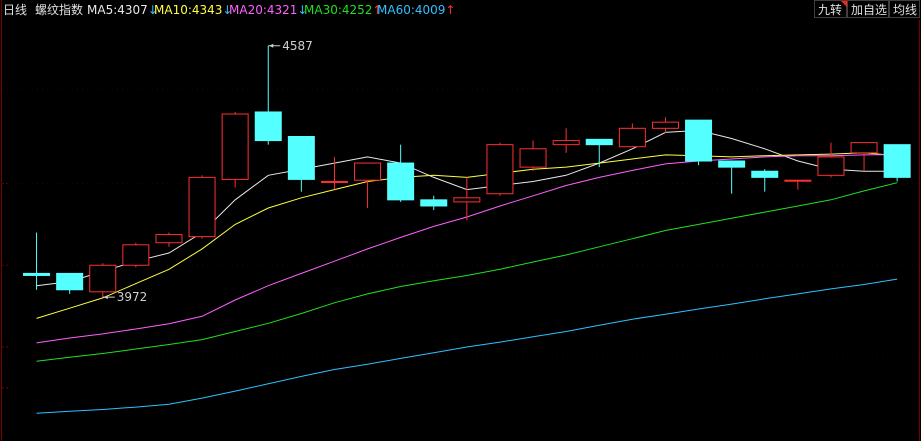 This screenshot has width=921, height=441. I want to click on ma20-legend: MA20:4321↓, so click(268, 10).